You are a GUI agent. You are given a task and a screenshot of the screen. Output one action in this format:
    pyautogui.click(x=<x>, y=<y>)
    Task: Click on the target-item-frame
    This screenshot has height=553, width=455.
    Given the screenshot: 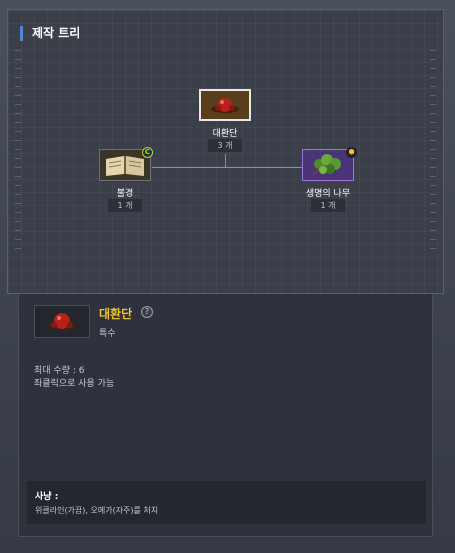 What is the action you would take?
    pyautogui.click(x=225, y=105)
    